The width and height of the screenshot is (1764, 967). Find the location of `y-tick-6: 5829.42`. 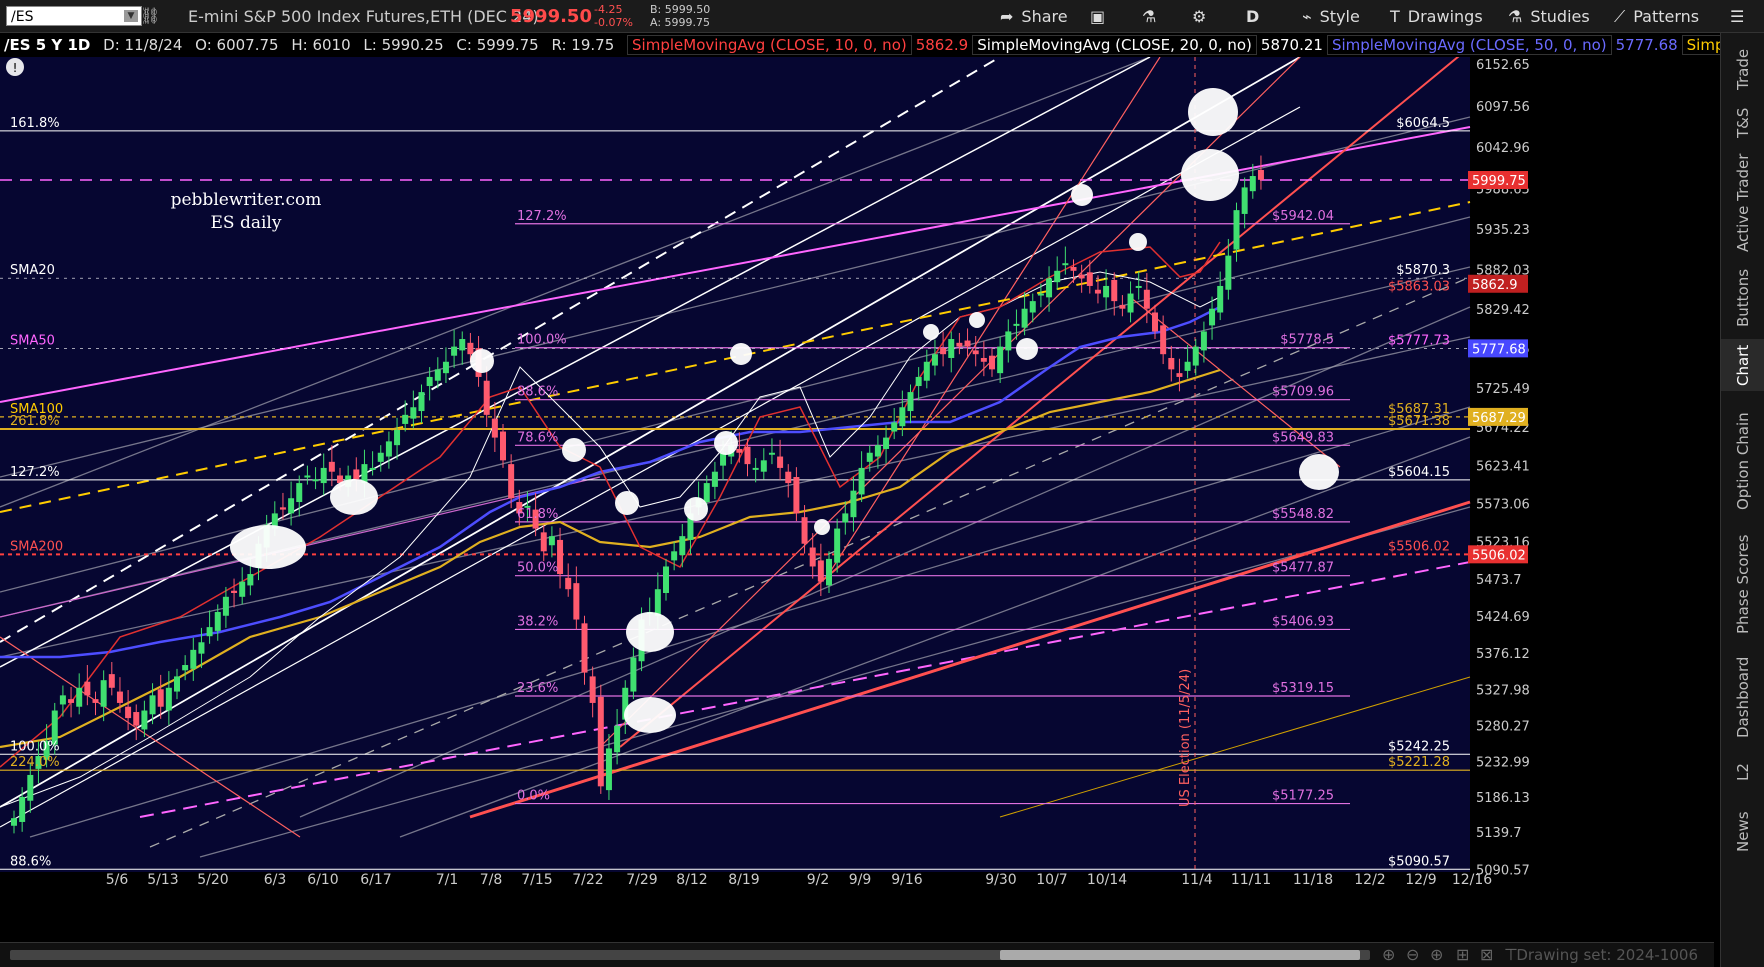

y-tick-6: 5829.42 is located at coordinates (1503, 310).